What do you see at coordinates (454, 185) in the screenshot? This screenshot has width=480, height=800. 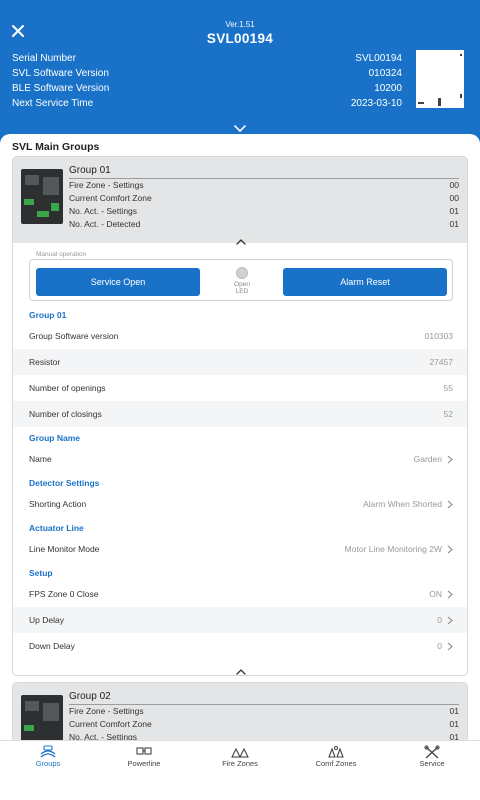 I see `stat-value: 00` at bounding box center [454, 185].